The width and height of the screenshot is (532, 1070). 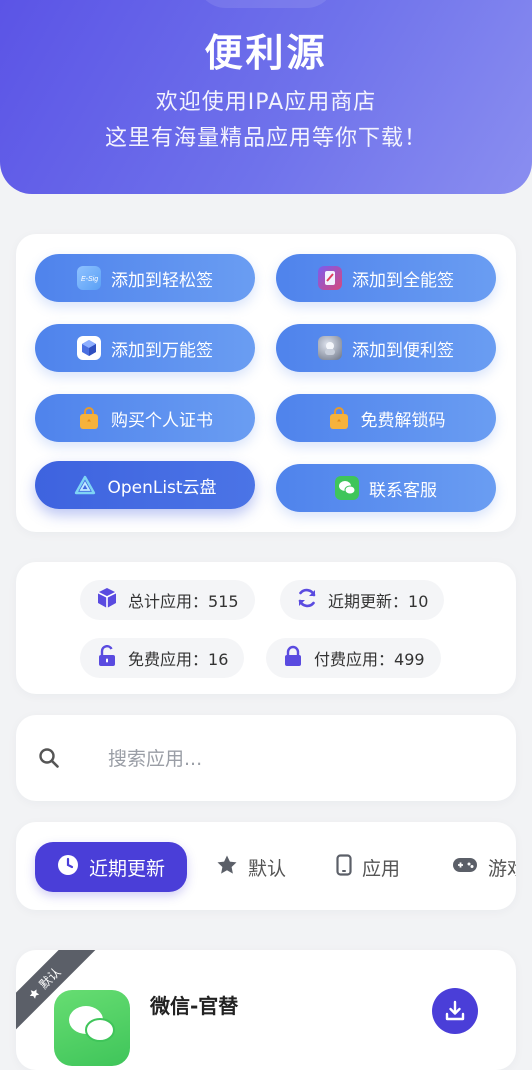 I want to click on stat-label: 免费应用：, so click(x=168, y=659).